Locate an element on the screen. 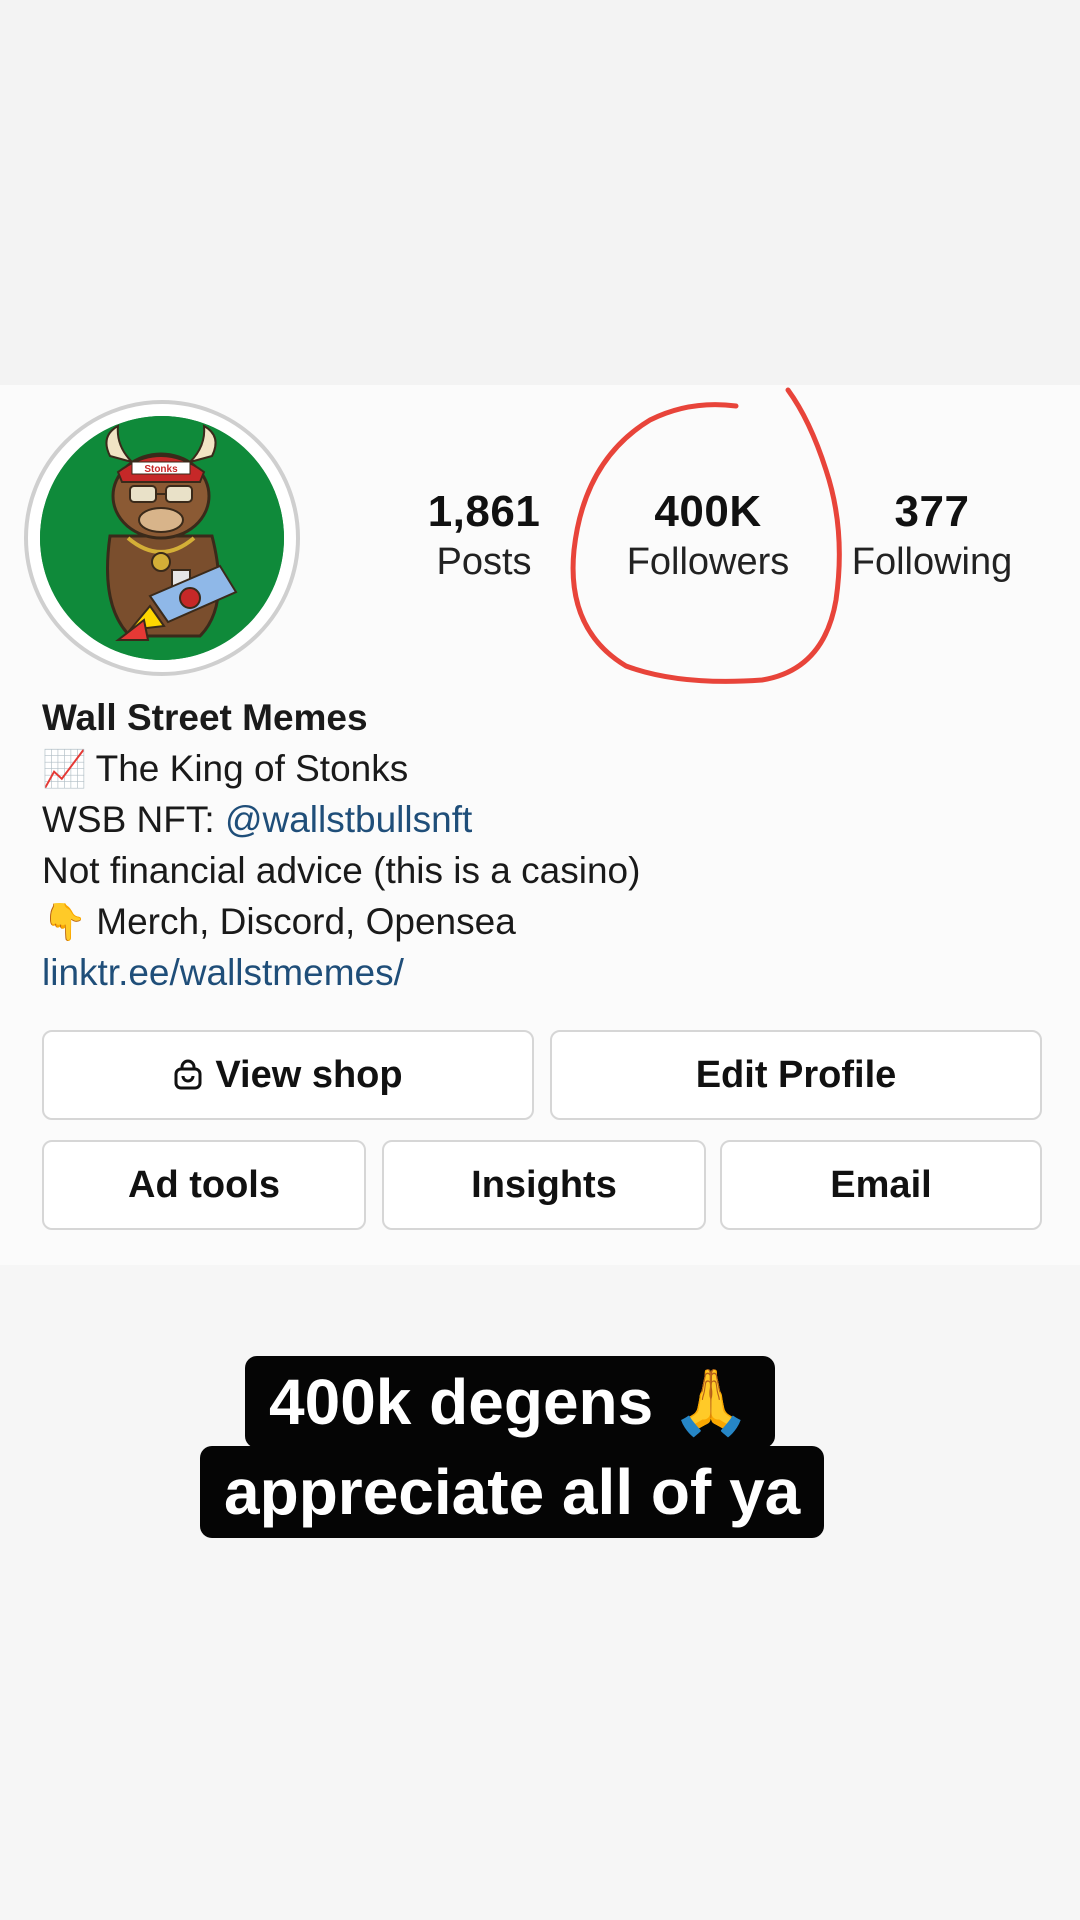  ad-tools-button: Ad tools is located at coordinates (204, 1185).